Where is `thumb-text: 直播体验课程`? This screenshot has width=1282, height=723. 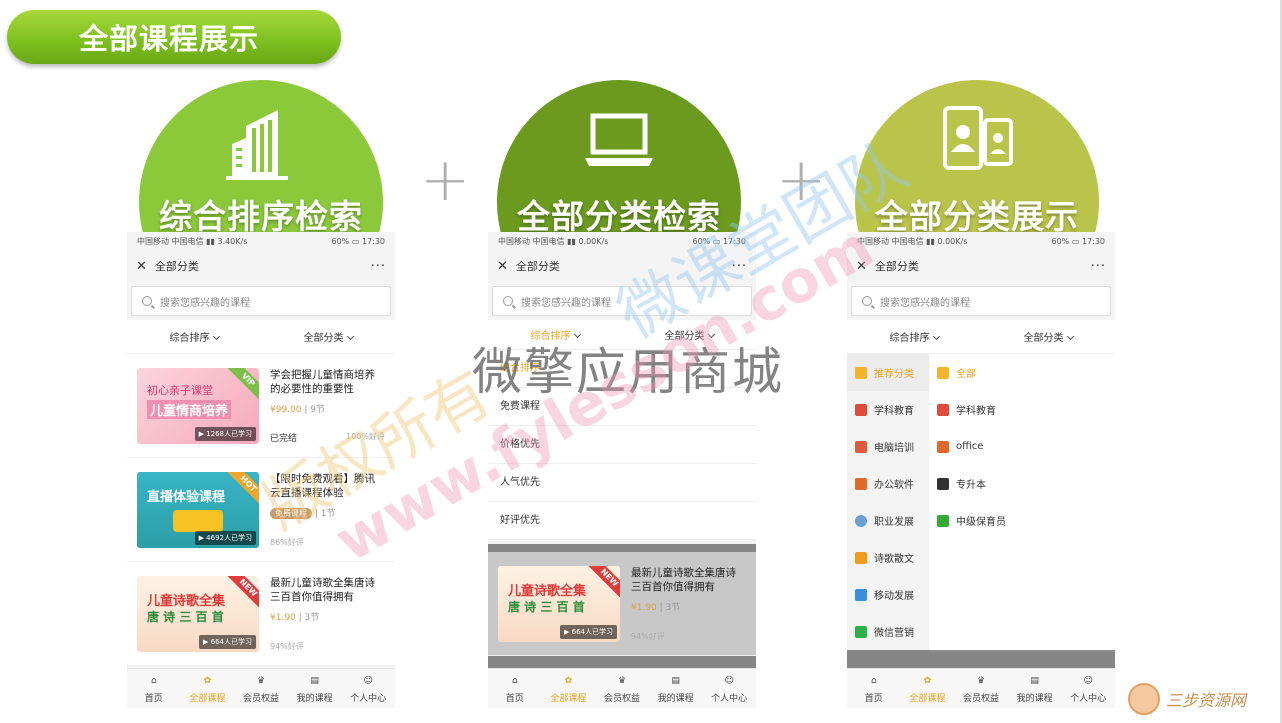
thumb-text: 直播体验课程 is located at coordinates (186, 497).